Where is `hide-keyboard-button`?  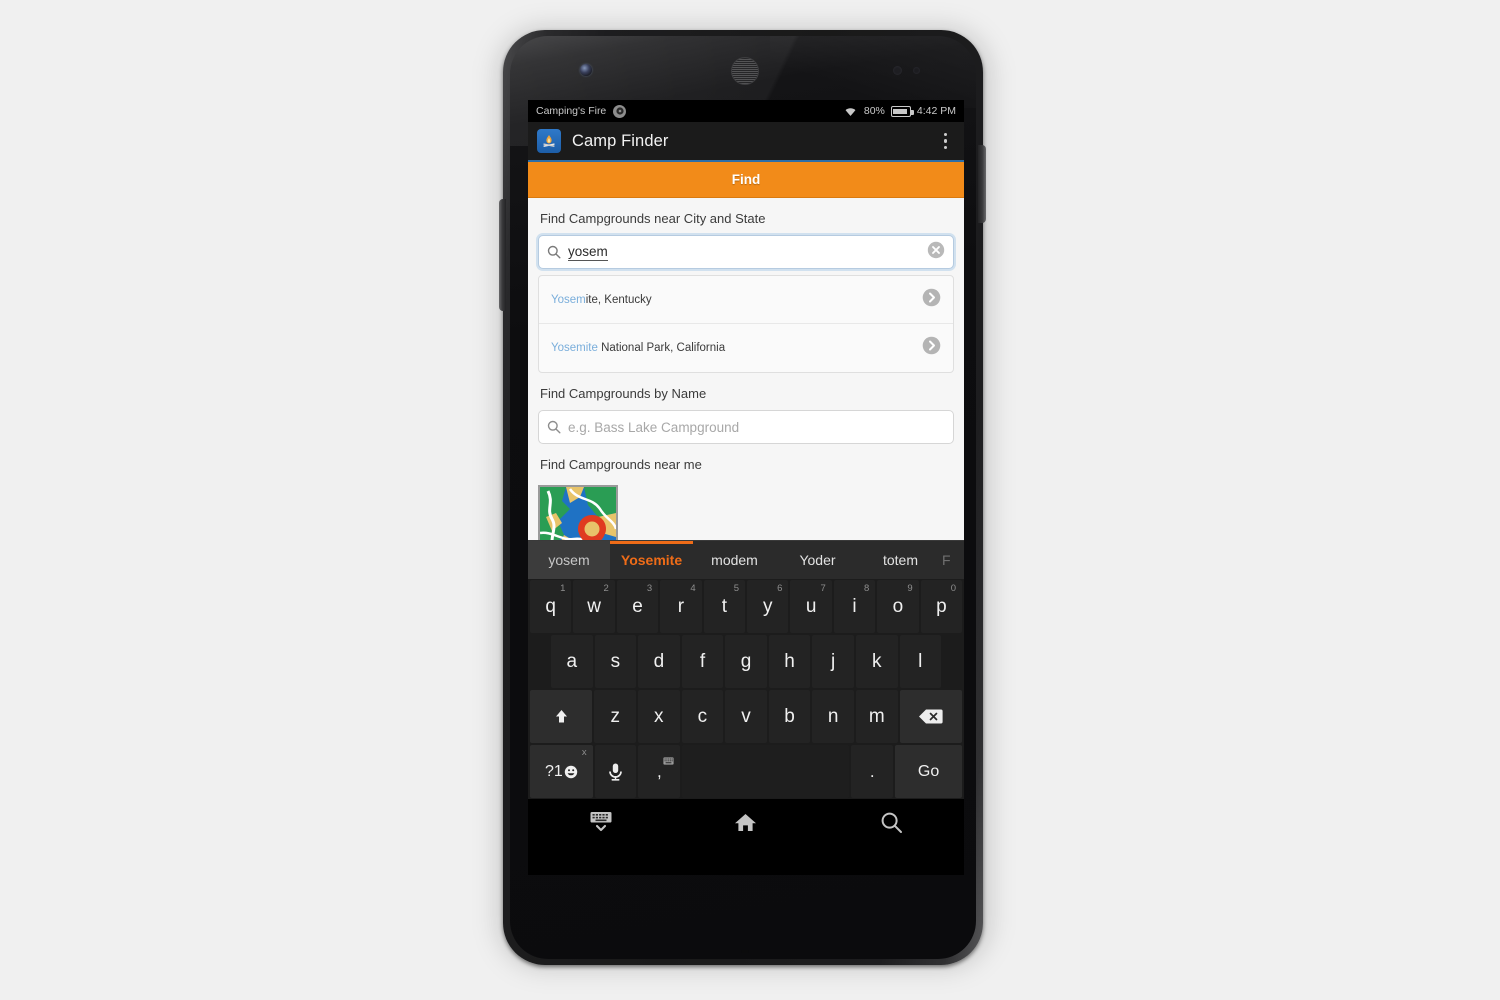 hide-keyboard-button is located at coordinates (600, 822).